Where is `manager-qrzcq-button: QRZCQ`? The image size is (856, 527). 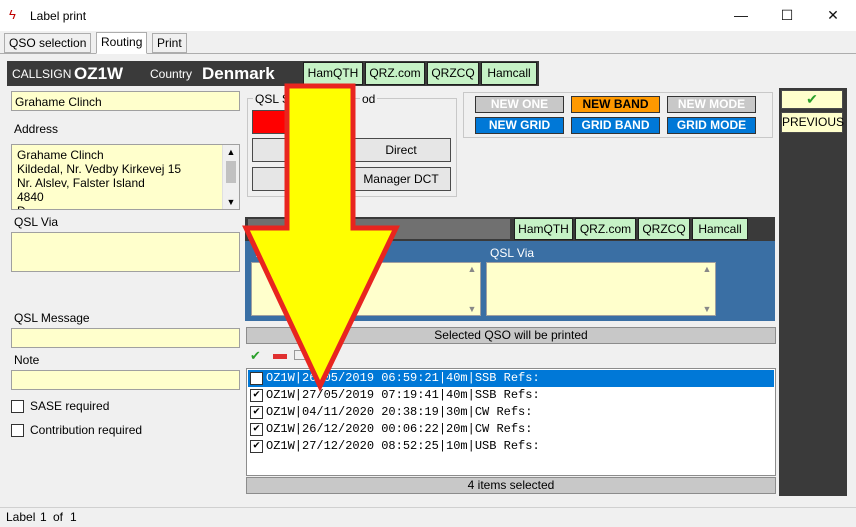
manager-qrzcq-button: QRZCQ is located at coordinates (664, 229).